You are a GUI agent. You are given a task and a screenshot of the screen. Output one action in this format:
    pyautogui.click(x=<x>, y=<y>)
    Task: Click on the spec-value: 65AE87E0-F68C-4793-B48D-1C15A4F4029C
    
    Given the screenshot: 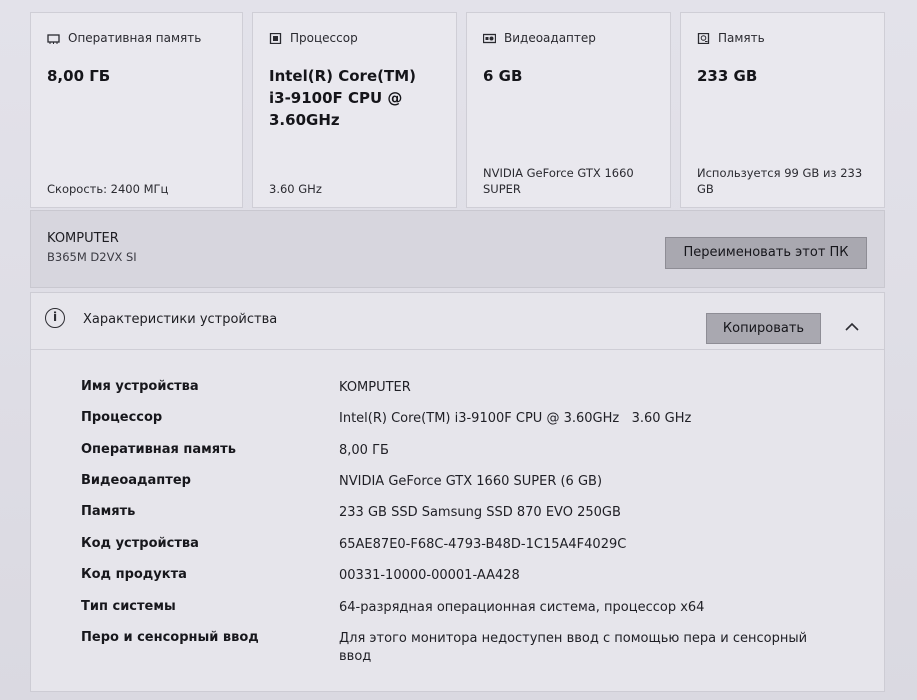 What is the action you would take?
    pyautogui.click(x=584, y=545)
    